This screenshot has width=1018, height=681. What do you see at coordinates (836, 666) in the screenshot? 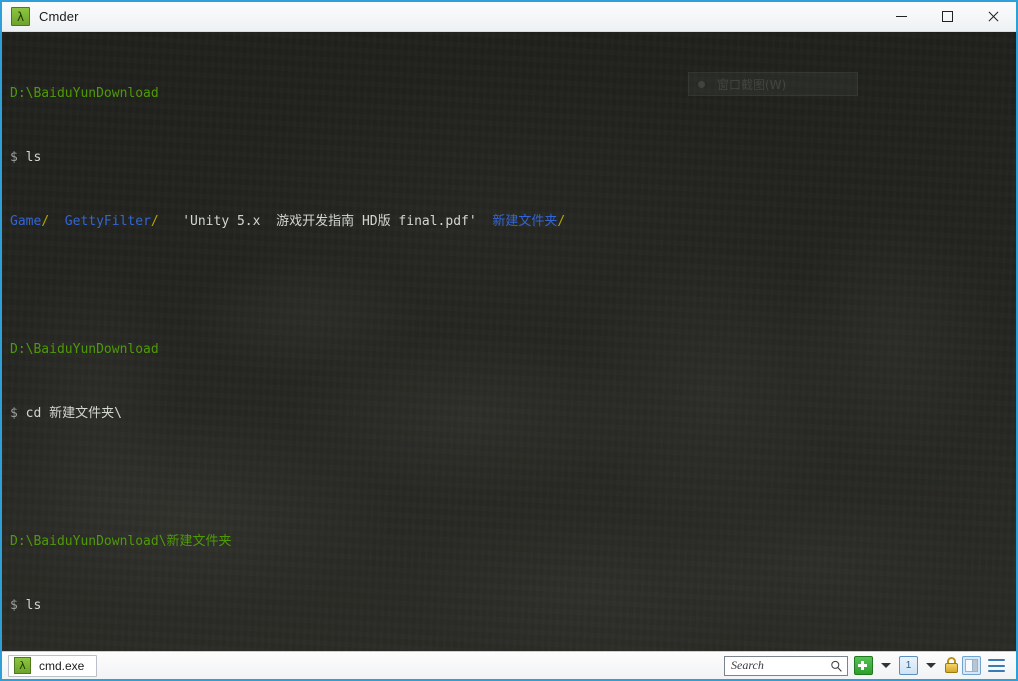
I see `magnifier-icon` at bounding box center [836, 666].